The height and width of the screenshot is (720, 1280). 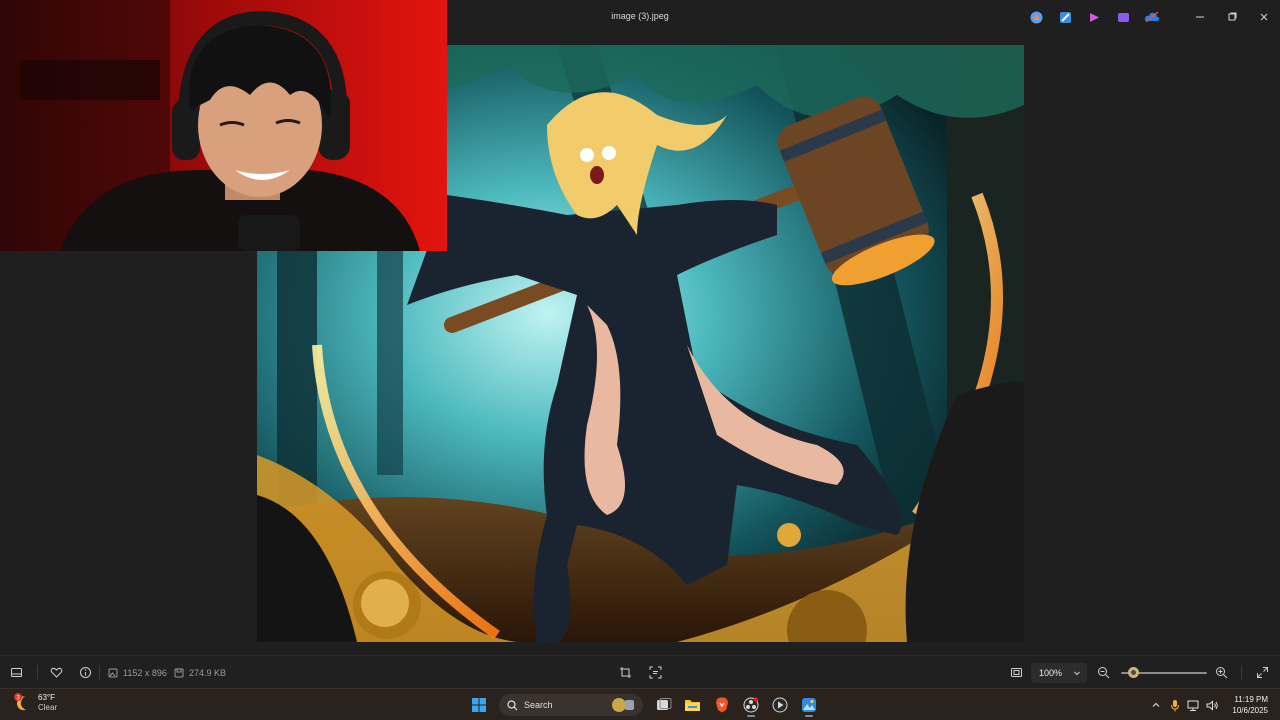 I want to click on system-tray: 11:19 PM 10/6/2025, so click(x=1213, y=704).